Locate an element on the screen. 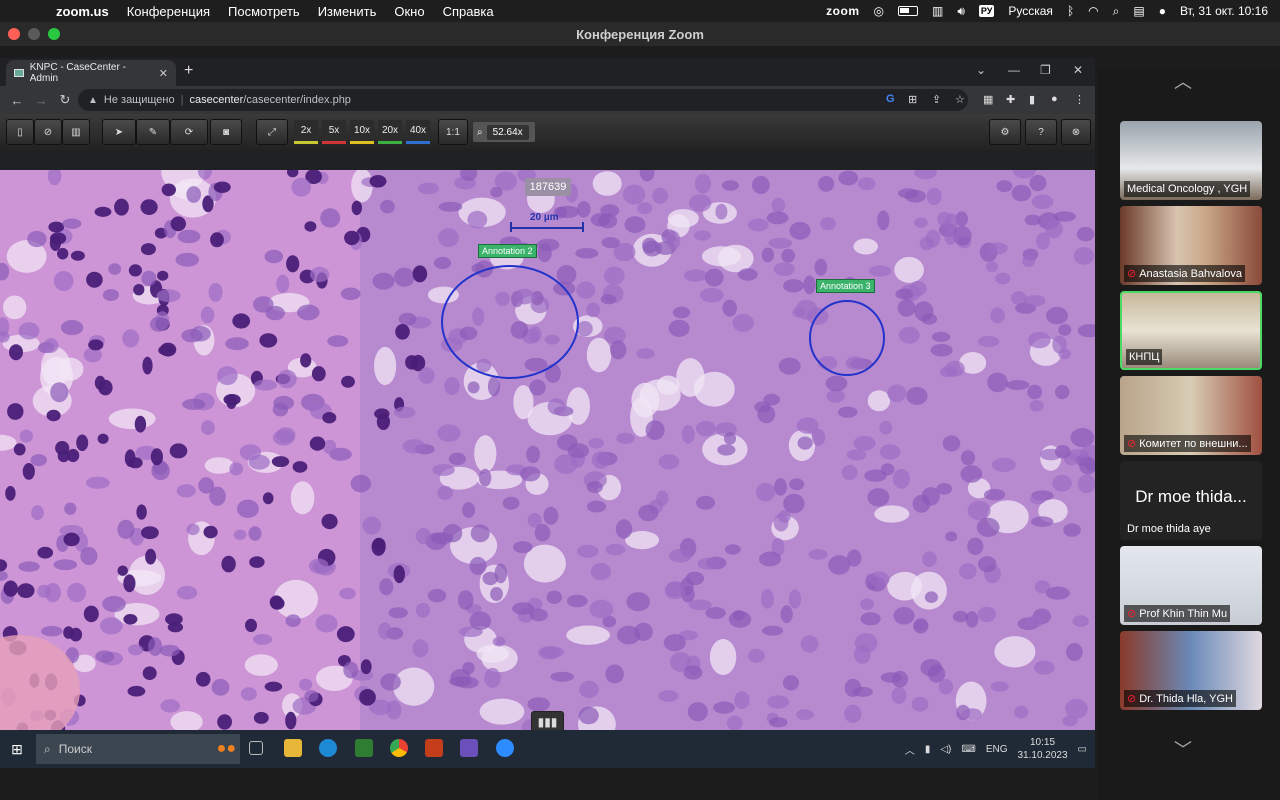  wifi-icon: ◠ is located at coordinates (1093, 11).